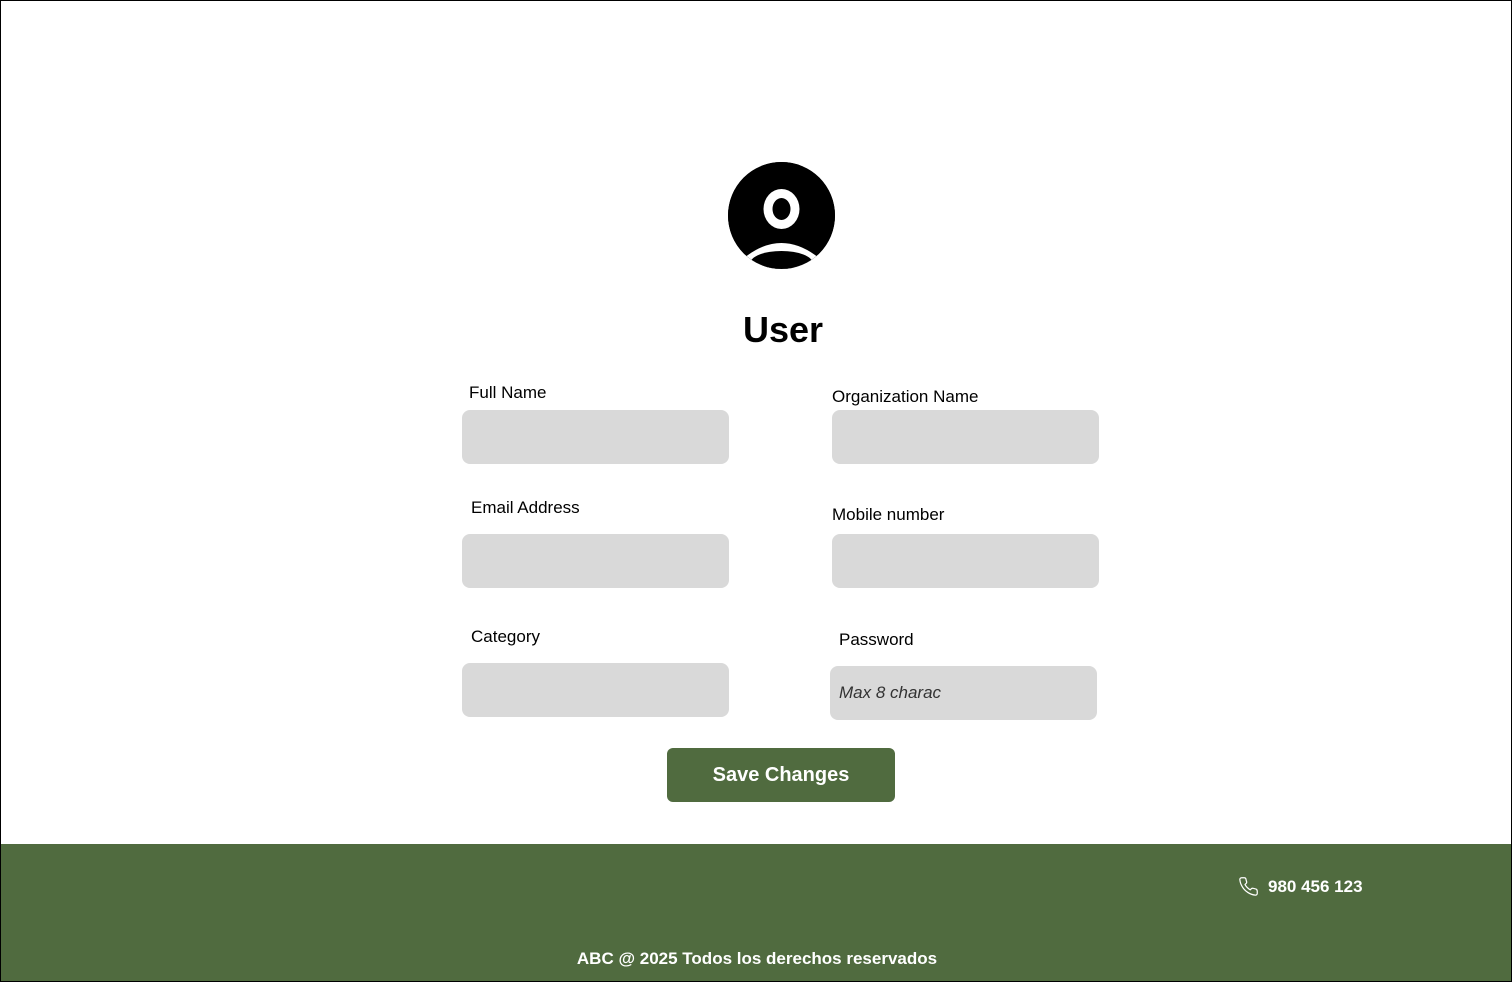 The height and width of the screenshot is (982, 1512). What do you see at coordinates (781, 215) in the screenshot?
I see `user-avatar-icon` at bounding box center [781, 215].